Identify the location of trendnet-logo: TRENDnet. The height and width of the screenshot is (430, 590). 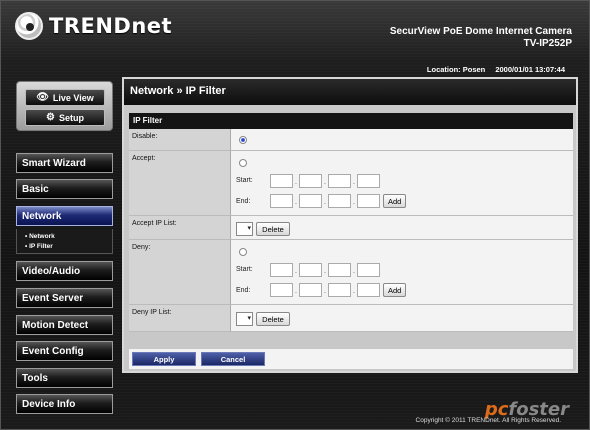
(93, 26).